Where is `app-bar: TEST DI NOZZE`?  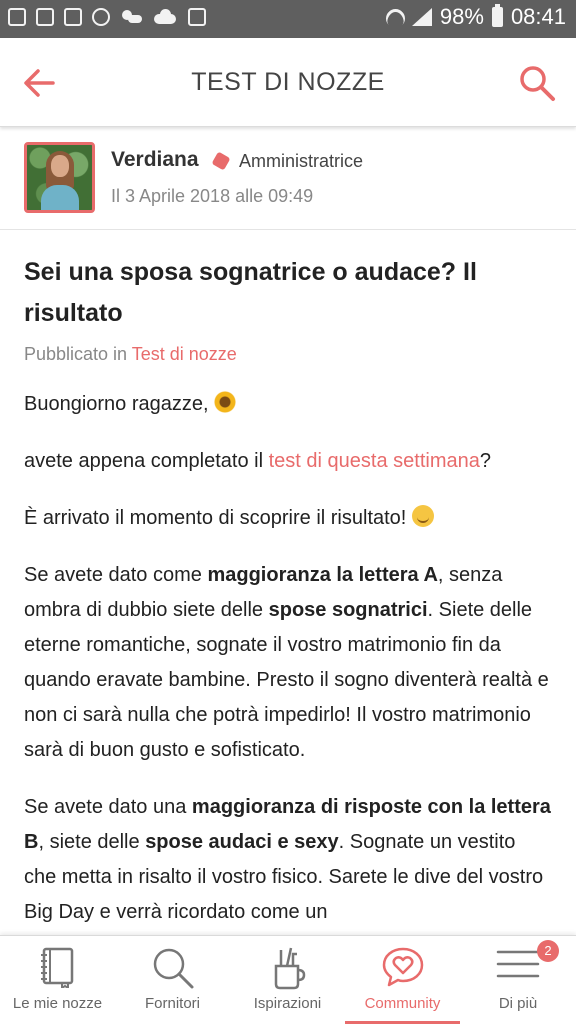 app-bar: TEST DI NOZZE is located at coordinates (288, 82).